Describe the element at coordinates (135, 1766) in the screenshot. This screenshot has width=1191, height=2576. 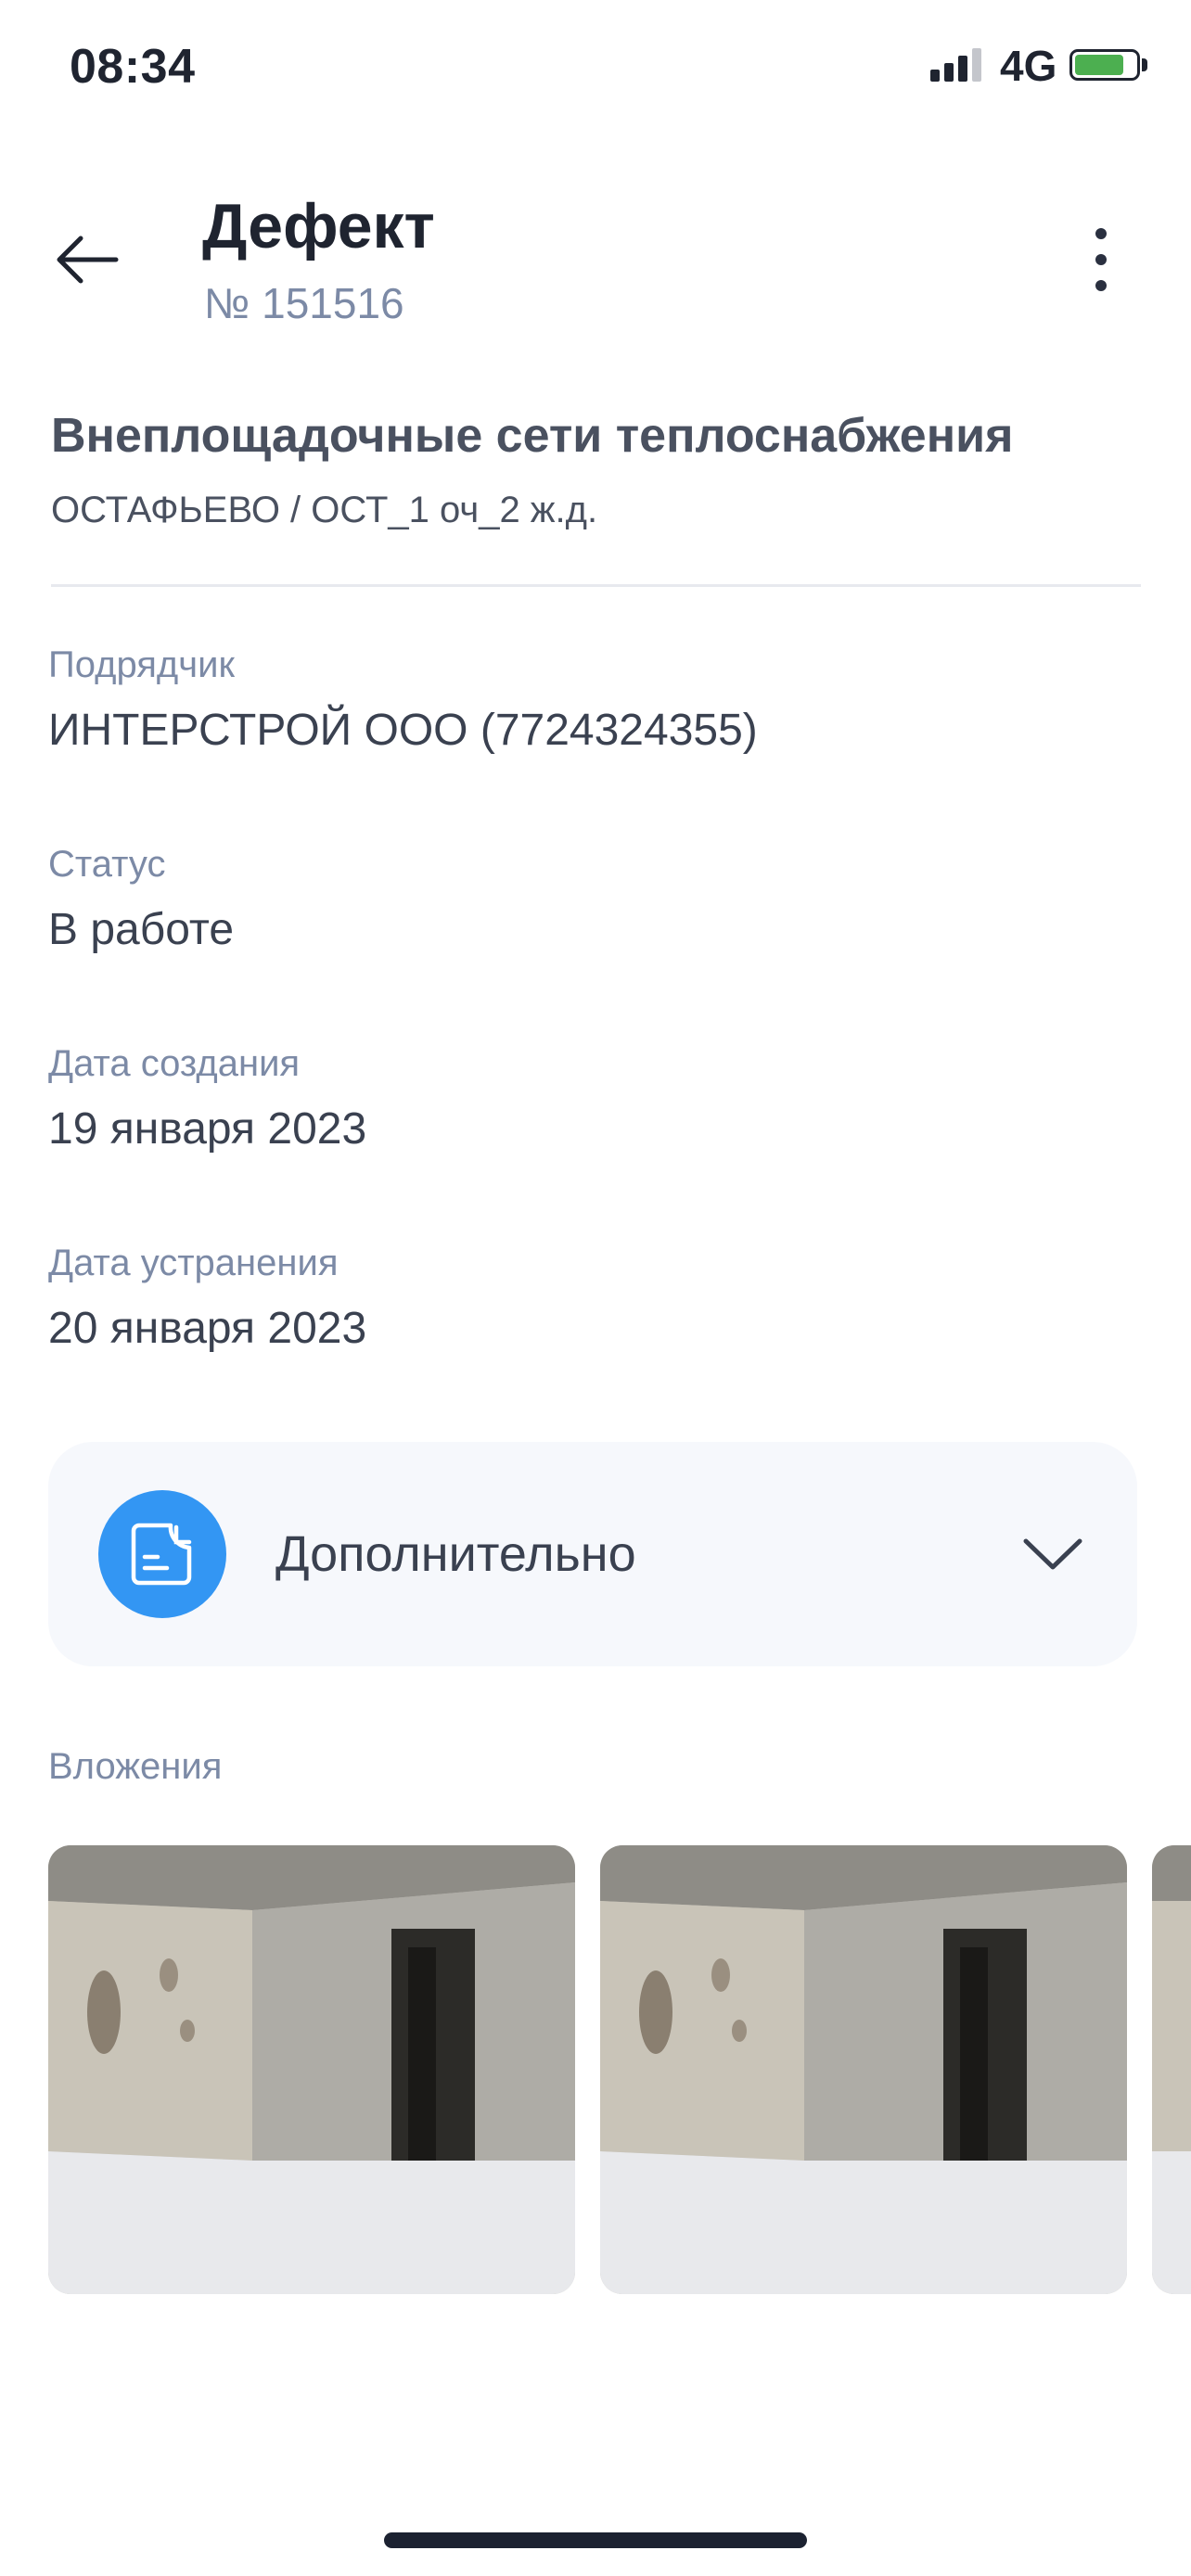
I see `attachments-label: Вложения` at that location.